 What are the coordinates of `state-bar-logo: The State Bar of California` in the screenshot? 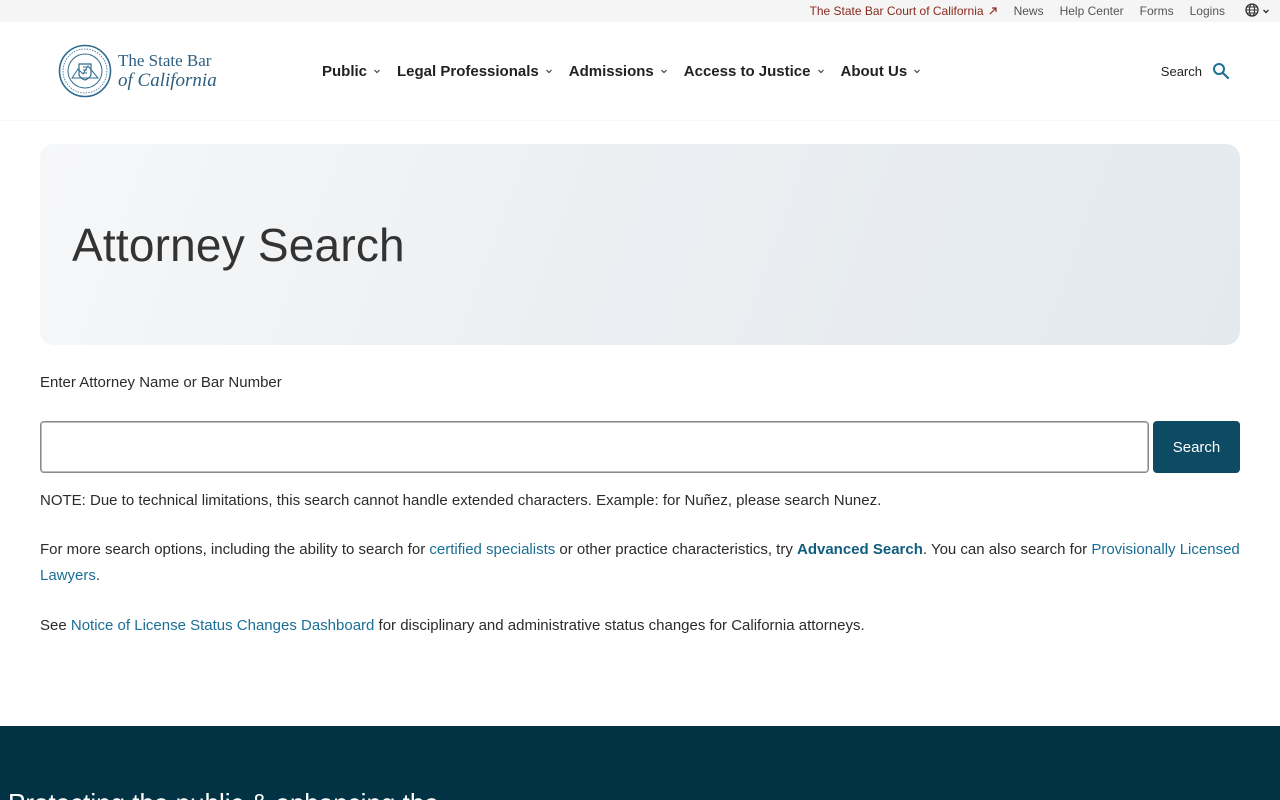 It's located at (137, 71).